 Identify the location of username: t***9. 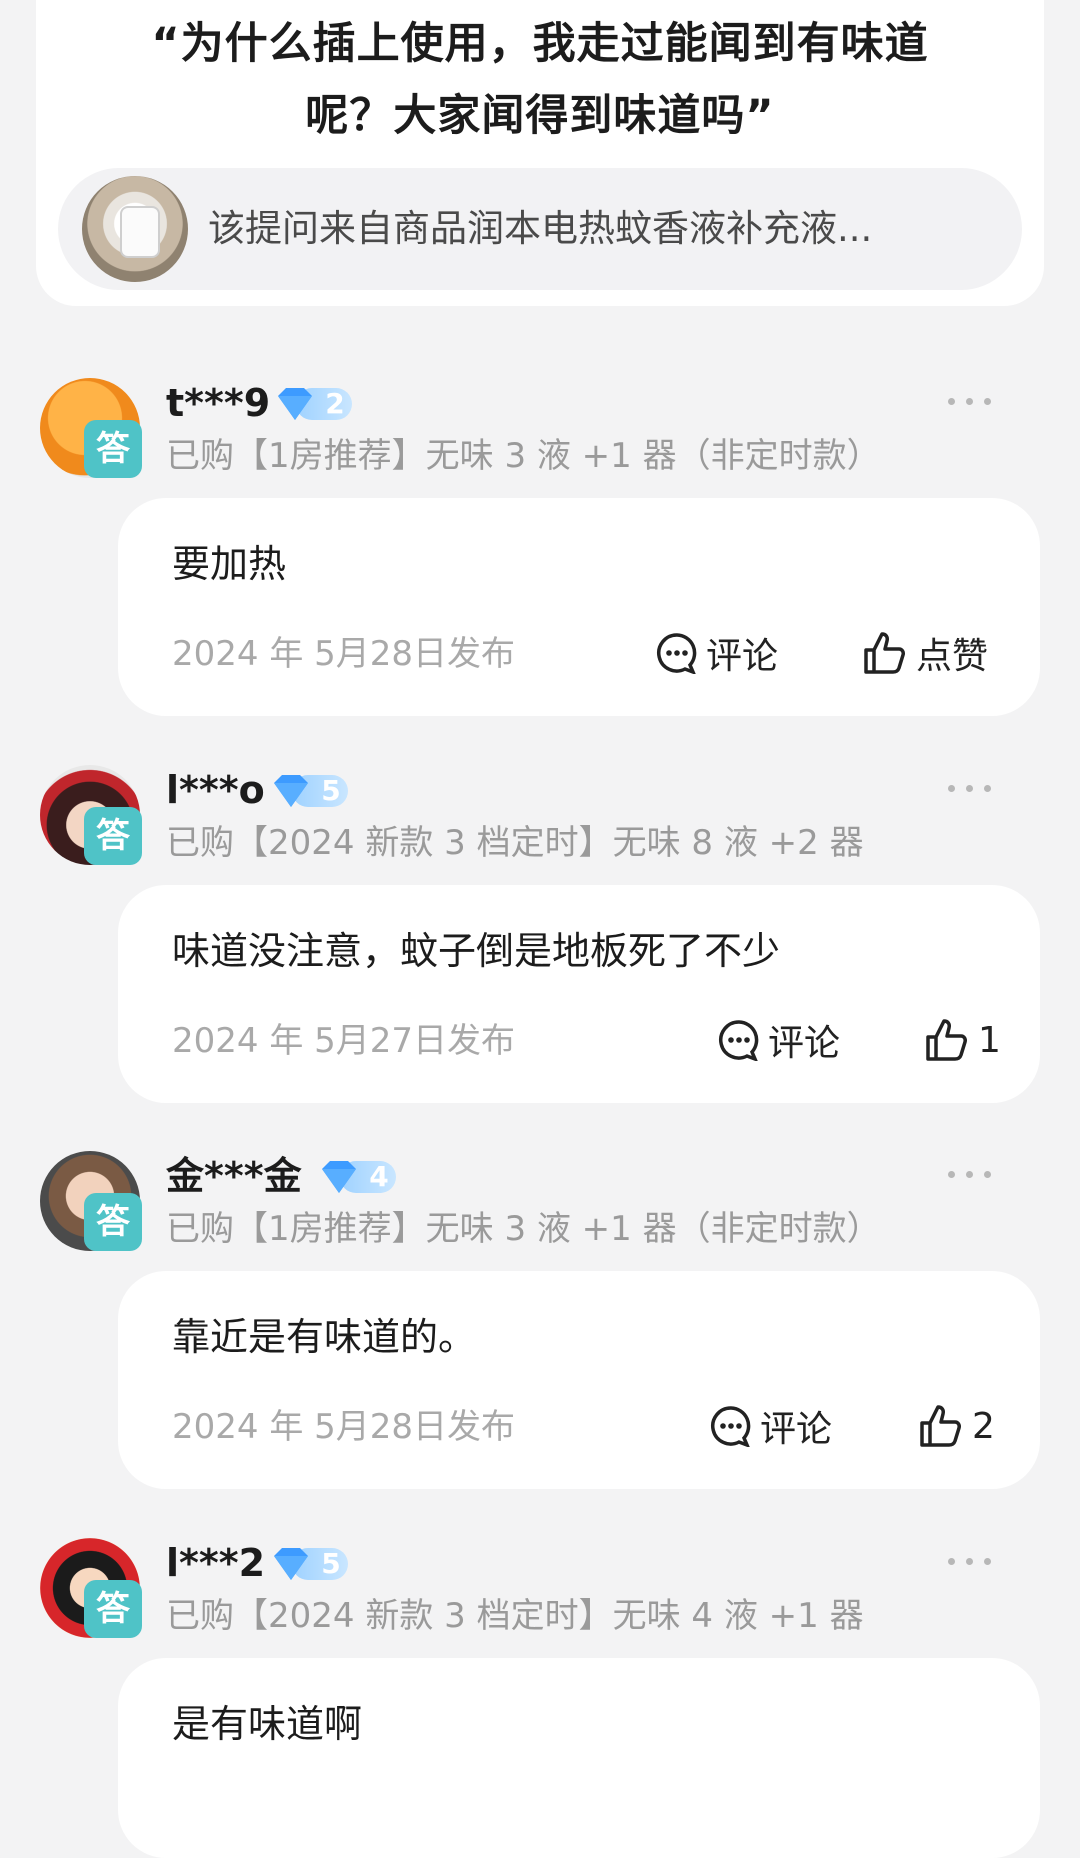
(218, 403).